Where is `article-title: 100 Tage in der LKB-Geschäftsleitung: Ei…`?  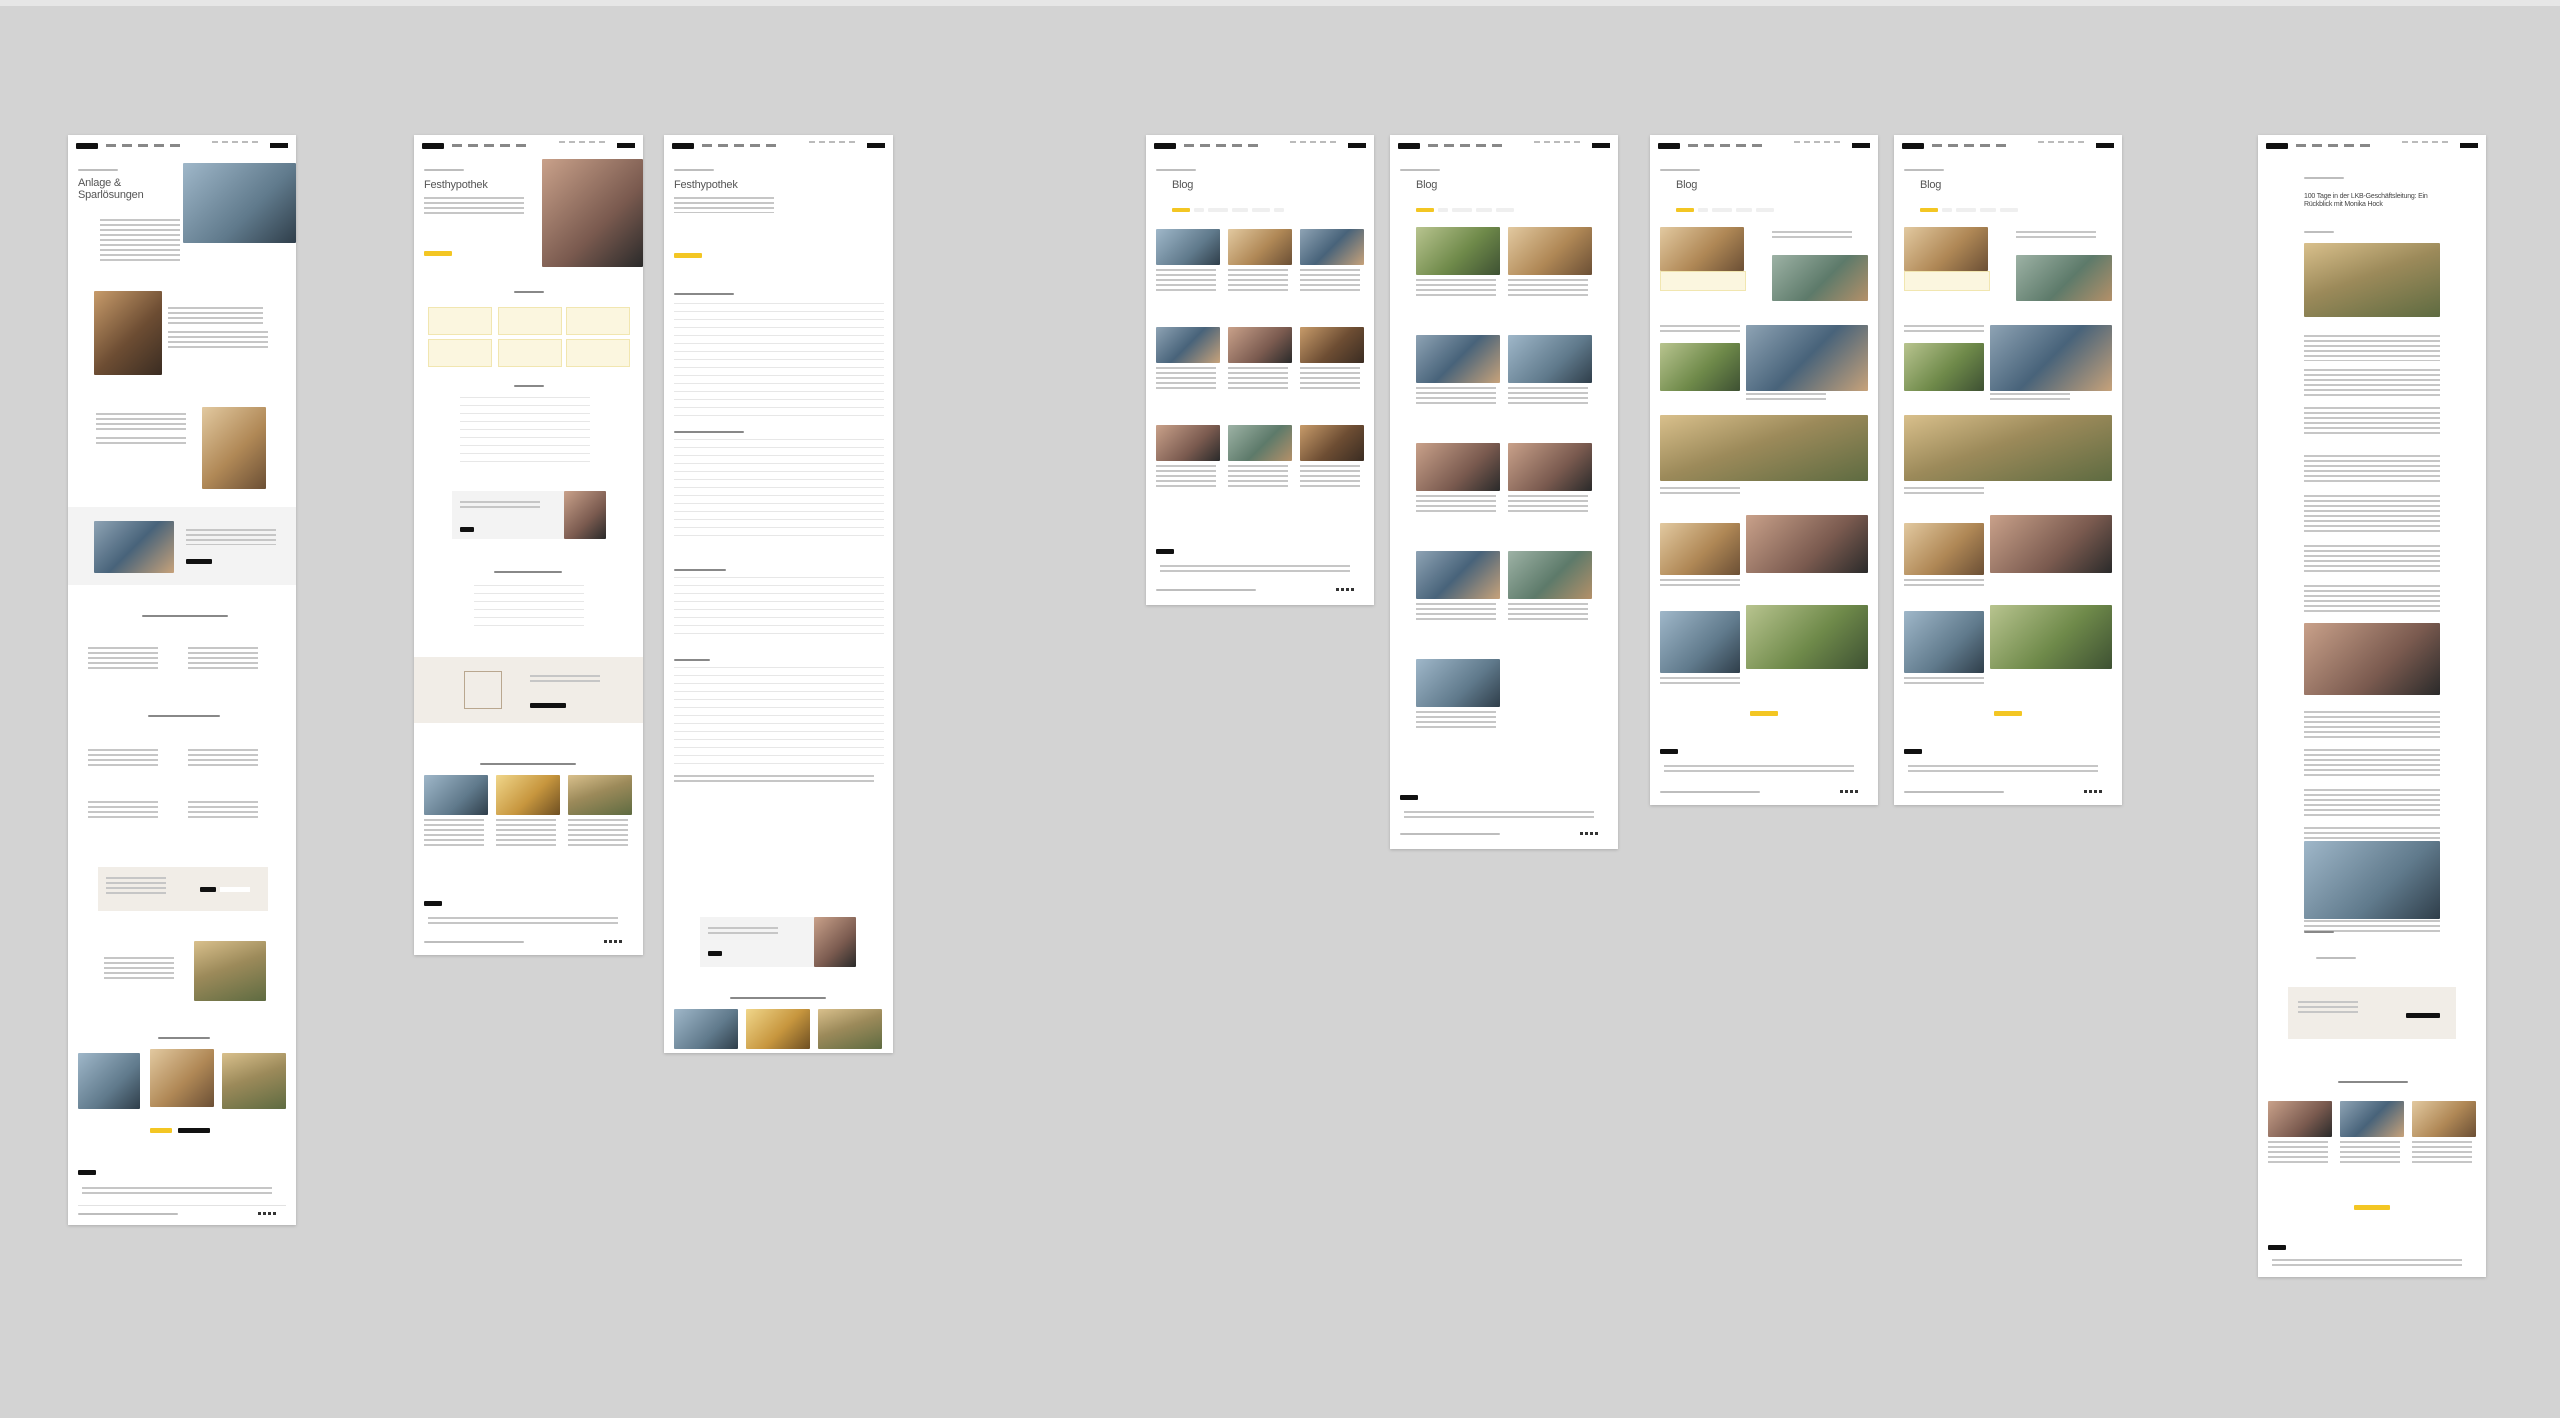 article-title: 100 Tage in der LKB-Geschäftsleitung: Ei… is located at coordinates (2366, 200).